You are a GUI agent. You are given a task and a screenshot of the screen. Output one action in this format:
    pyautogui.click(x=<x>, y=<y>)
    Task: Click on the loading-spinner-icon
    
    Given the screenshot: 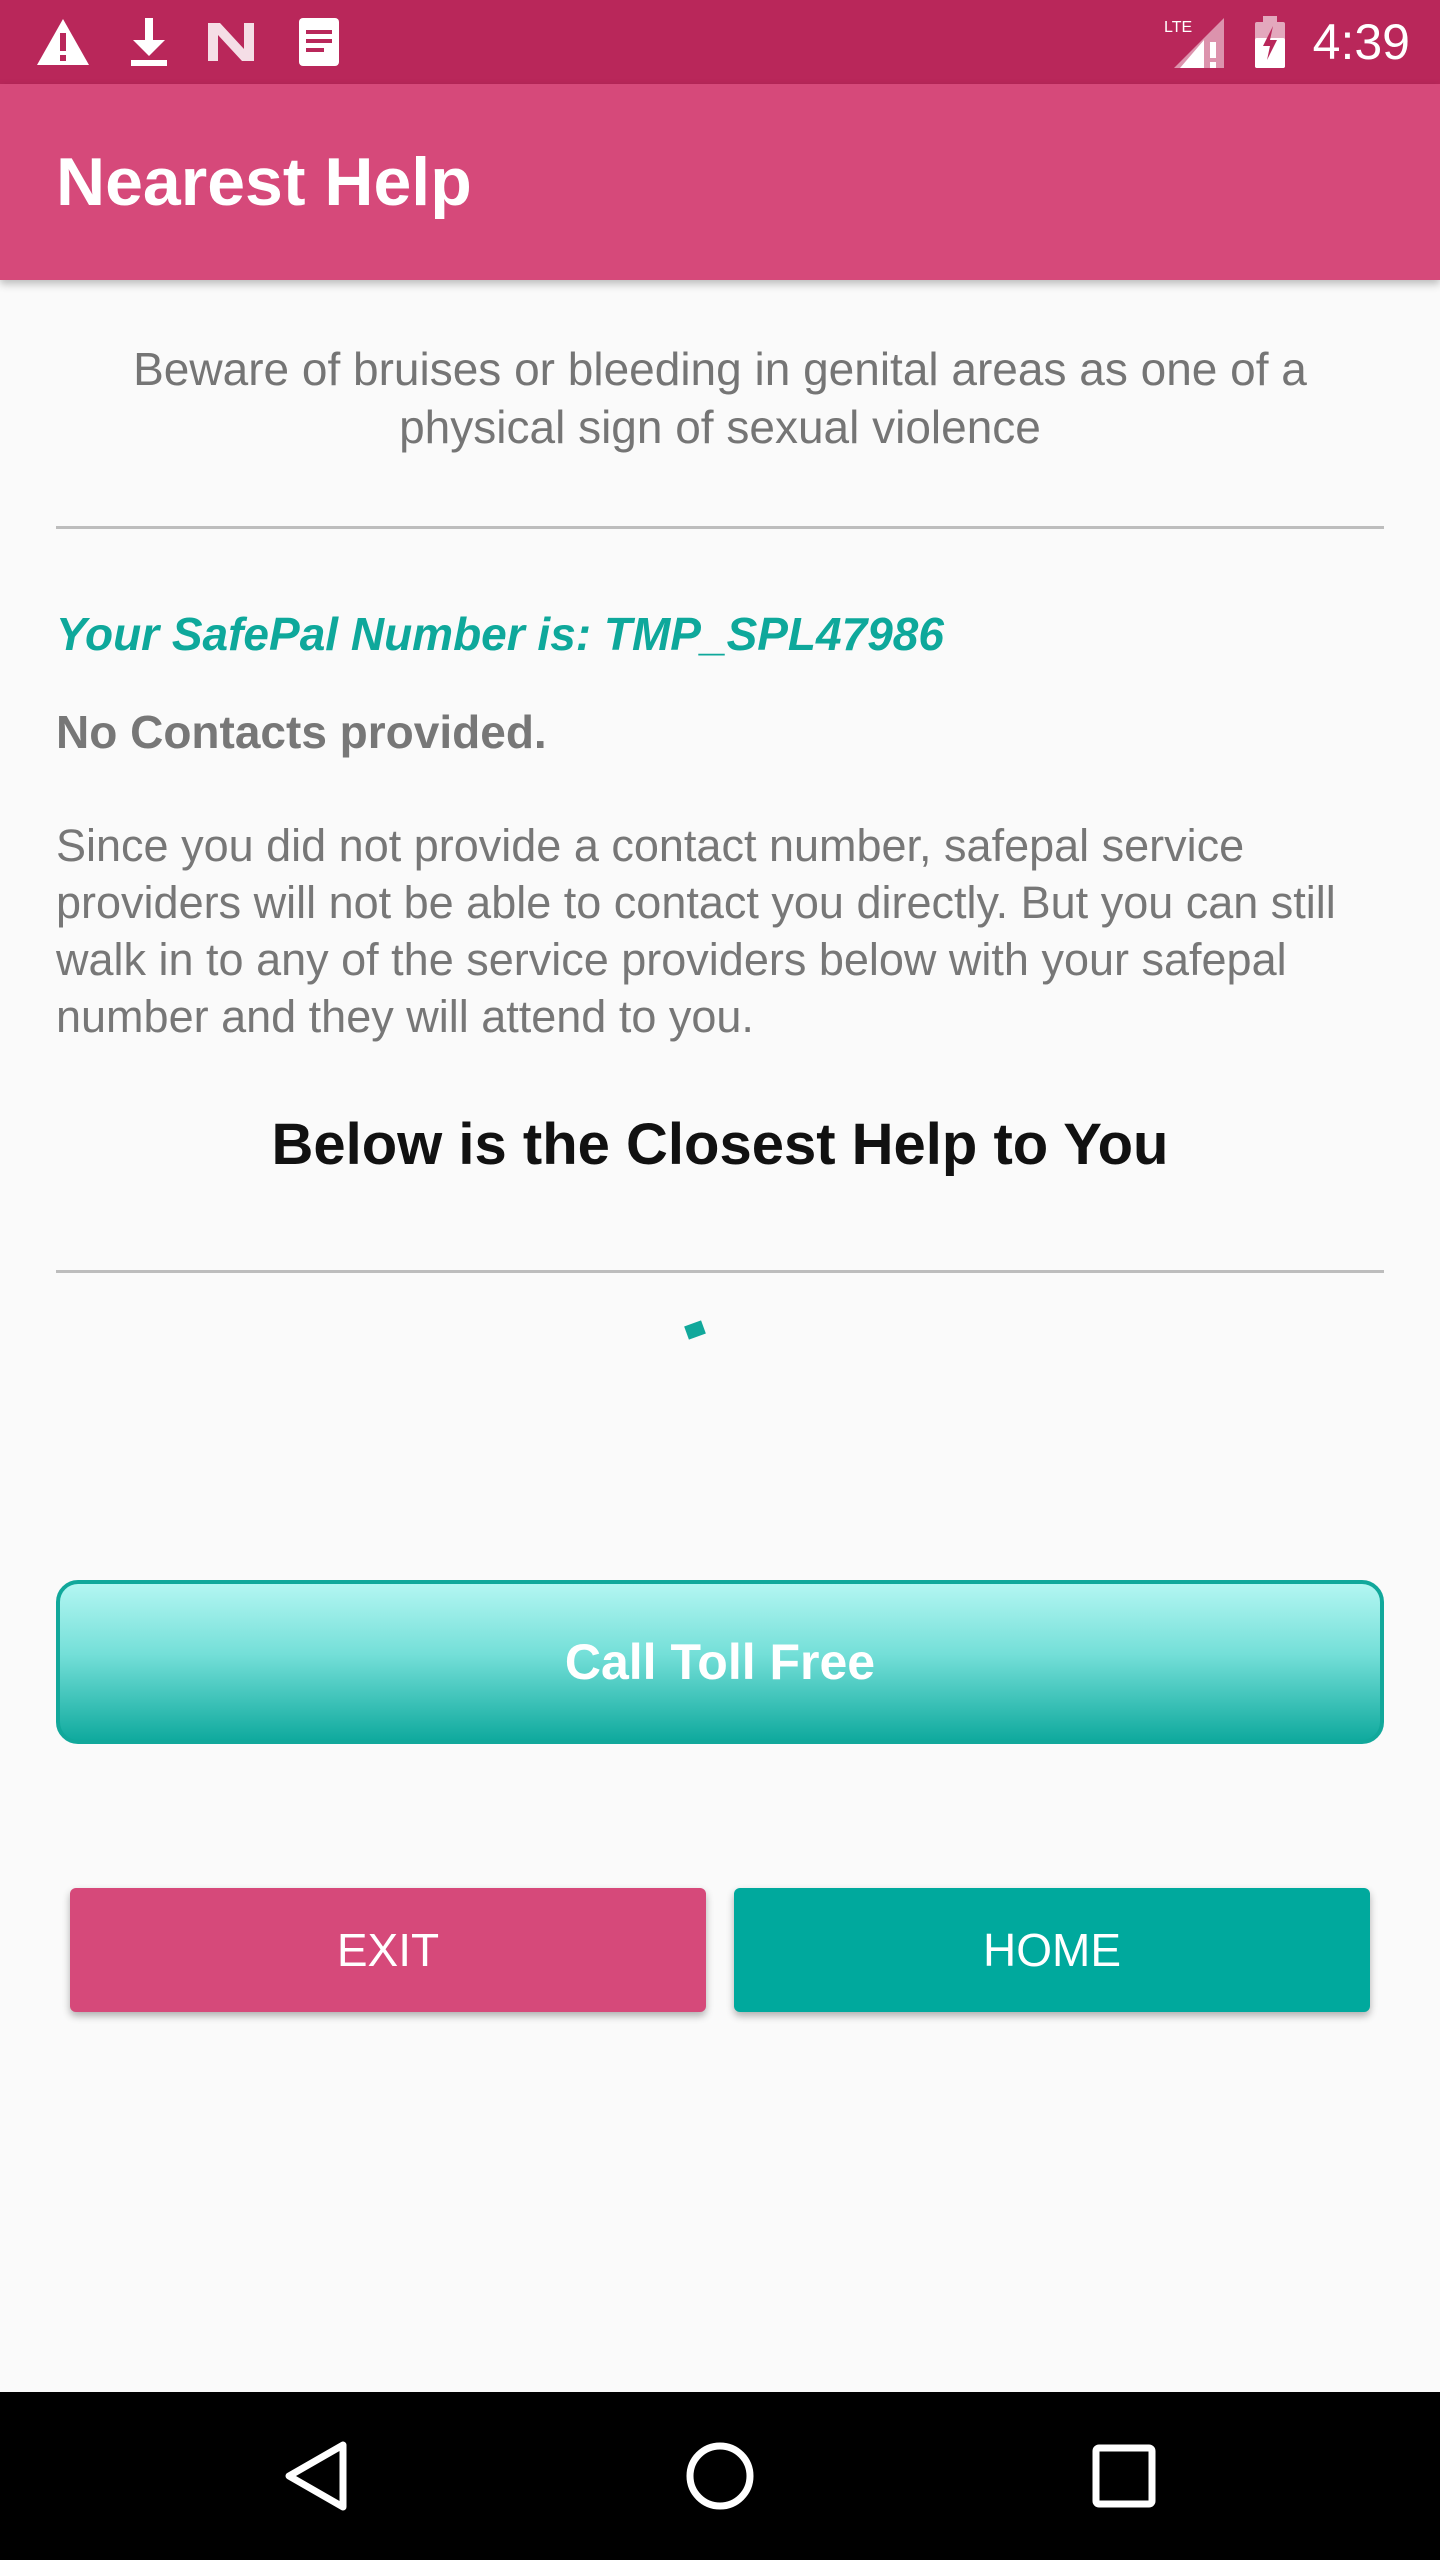 What is the action you would take?
    pyautogui.click(x=695, y=1330)
    